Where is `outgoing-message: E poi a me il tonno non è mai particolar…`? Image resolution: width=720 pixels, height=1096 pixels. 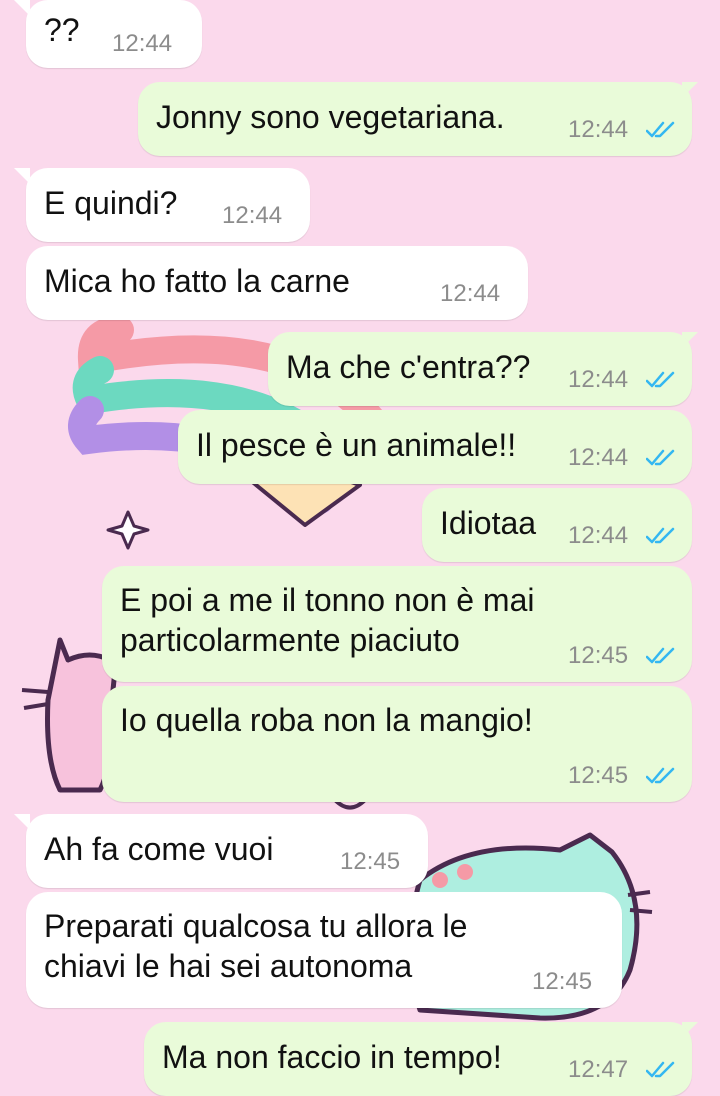 outgoing-message: E poi a me il tonno non è mai particolar… is located at coordinates (397, 624).